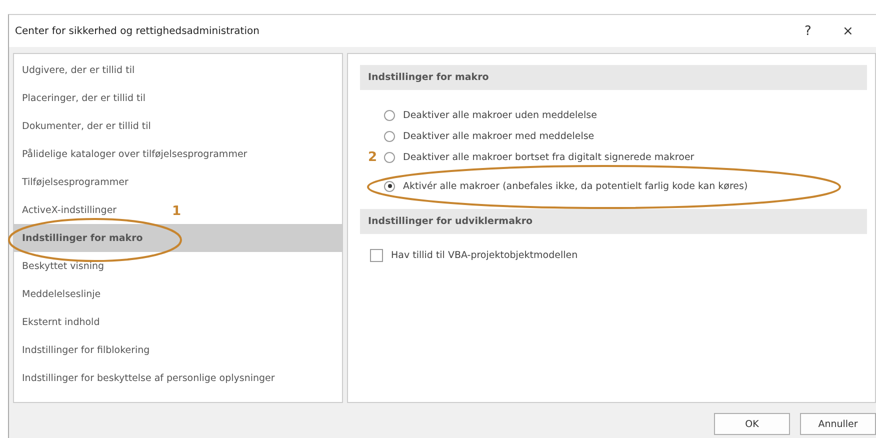  What do you see at coordinates (147, 378) in the screenshot?
I see `sidebar-item: Indstillinger for beskyttelse af personlige oplysninger` at bounding box center [147, 378].